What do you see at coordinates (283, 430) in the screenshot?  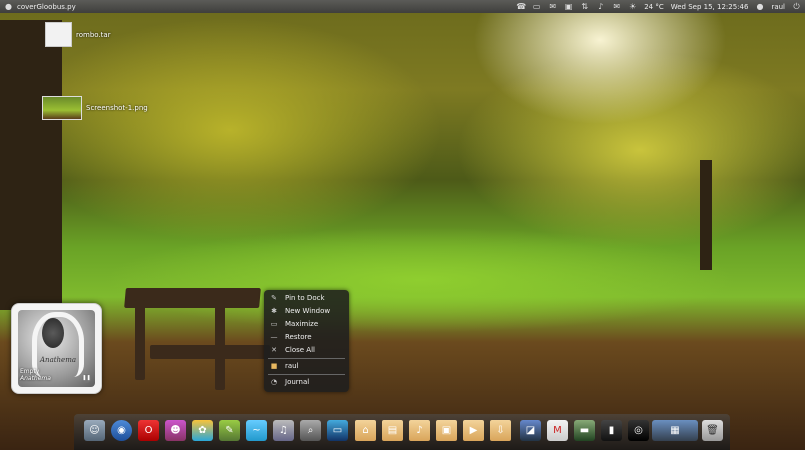 I see `music-icon: ♫` at bounding box center [283, 430].